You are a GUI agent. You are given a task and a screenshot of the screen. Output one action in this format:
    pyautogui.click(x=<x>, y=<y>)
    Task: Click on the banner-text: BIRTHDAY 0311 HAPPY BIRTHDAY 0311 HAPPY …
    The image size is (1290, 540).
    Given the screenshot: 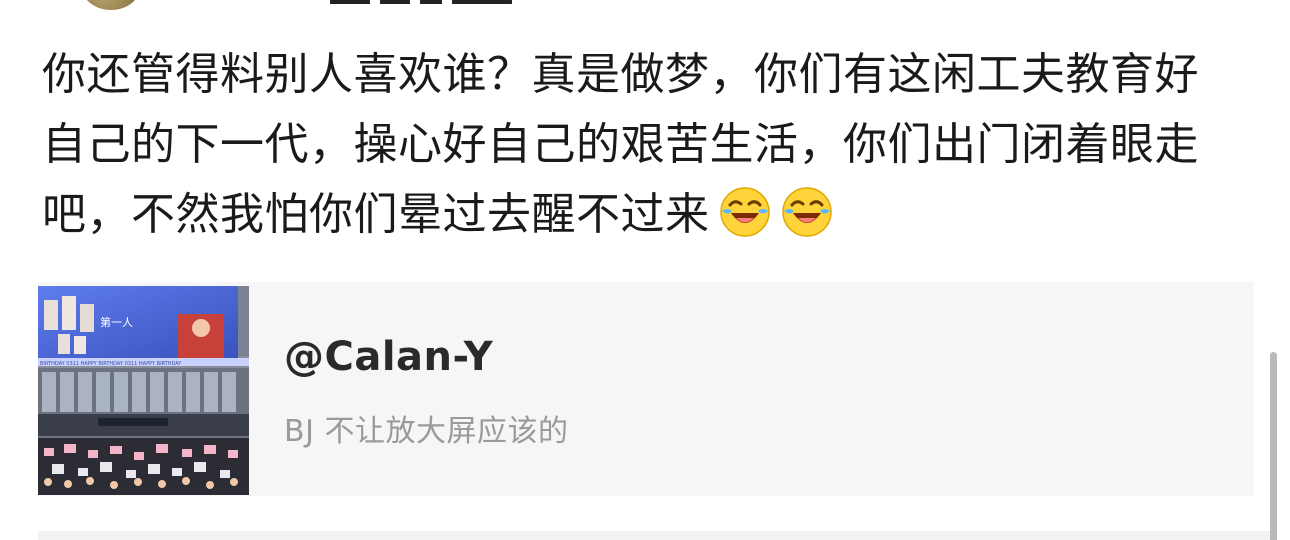 What is the action you would take?
    pyautogui.click(x=111, y=364)
    